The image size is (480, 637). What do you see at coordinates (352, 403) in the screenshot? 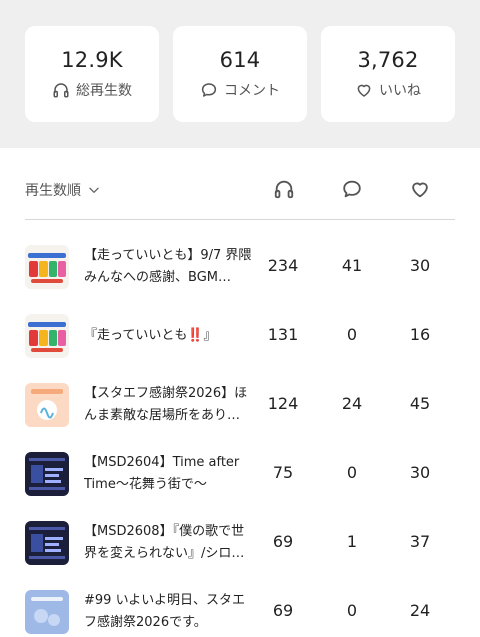
I see `comment-count: 24` at bounding box center [352, 403].